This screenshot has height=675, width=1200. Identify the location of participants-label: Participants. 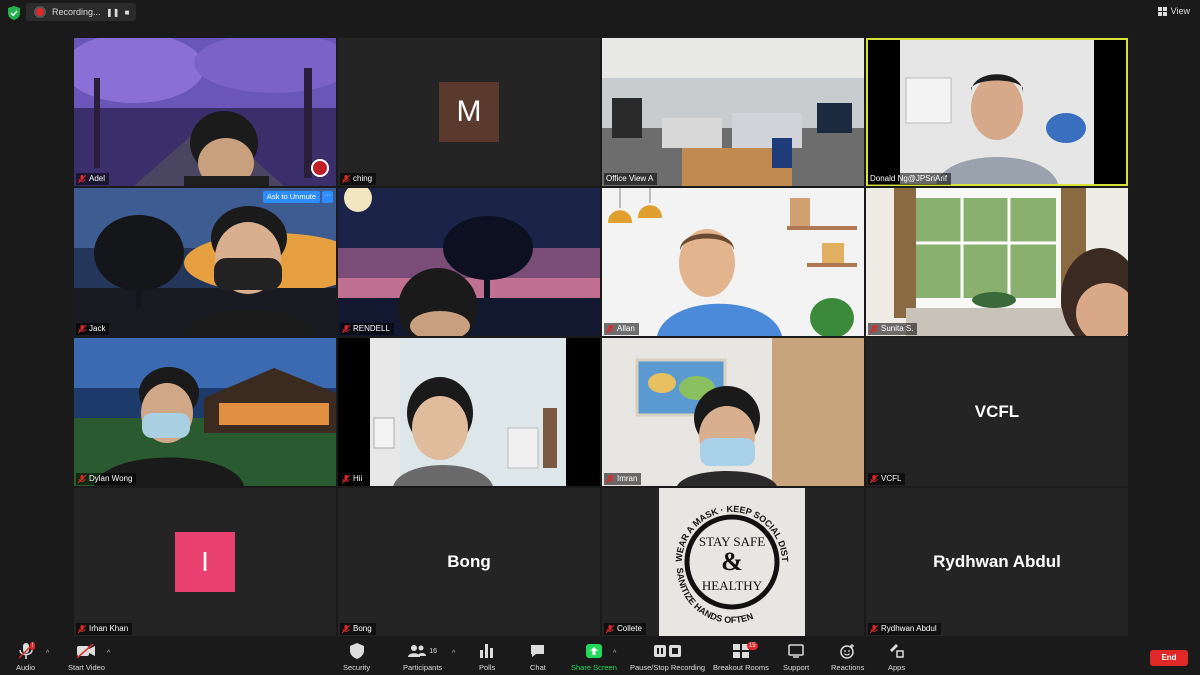
(423, 667).